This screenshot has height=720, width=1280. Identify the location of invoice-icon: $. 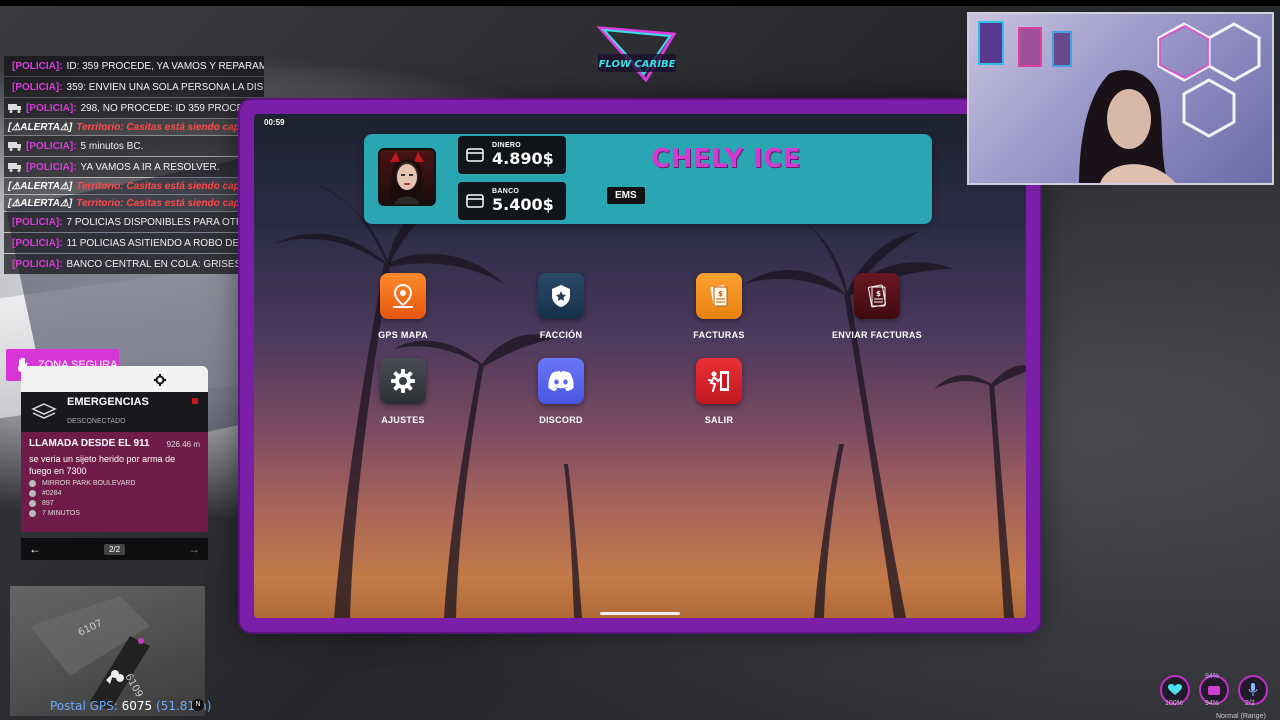
(719, 296).